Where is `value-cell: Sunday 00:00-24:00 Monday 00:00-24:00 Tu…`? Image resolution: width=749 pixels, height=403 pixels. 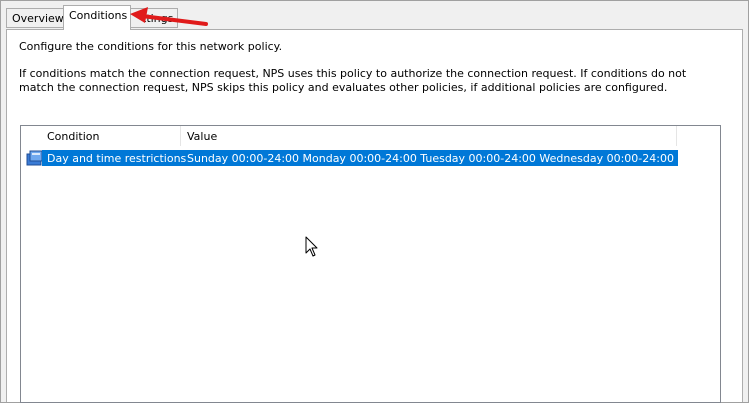
value-cell: Sunday 00:00-24:00 Monday 00:00-24:00 Tu… is located at coordinates (432, 158).